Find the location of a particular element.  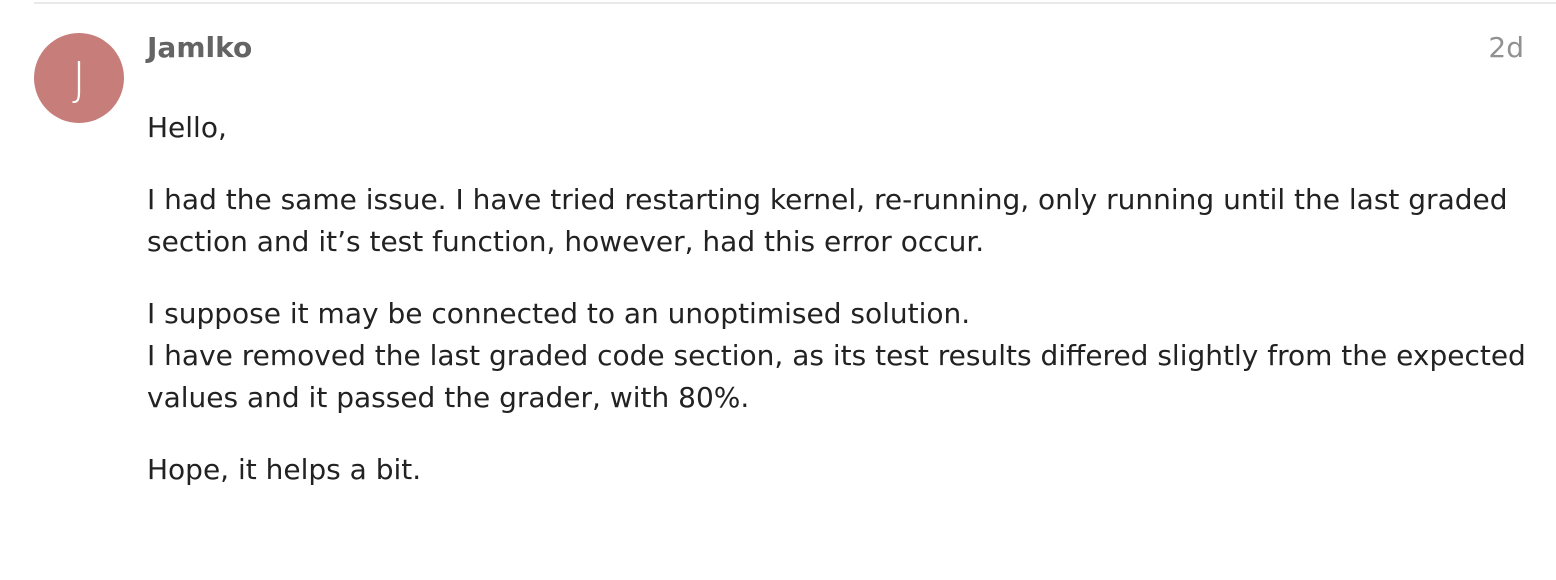

post-username: Jamlko is located at coordinates (199, 48).